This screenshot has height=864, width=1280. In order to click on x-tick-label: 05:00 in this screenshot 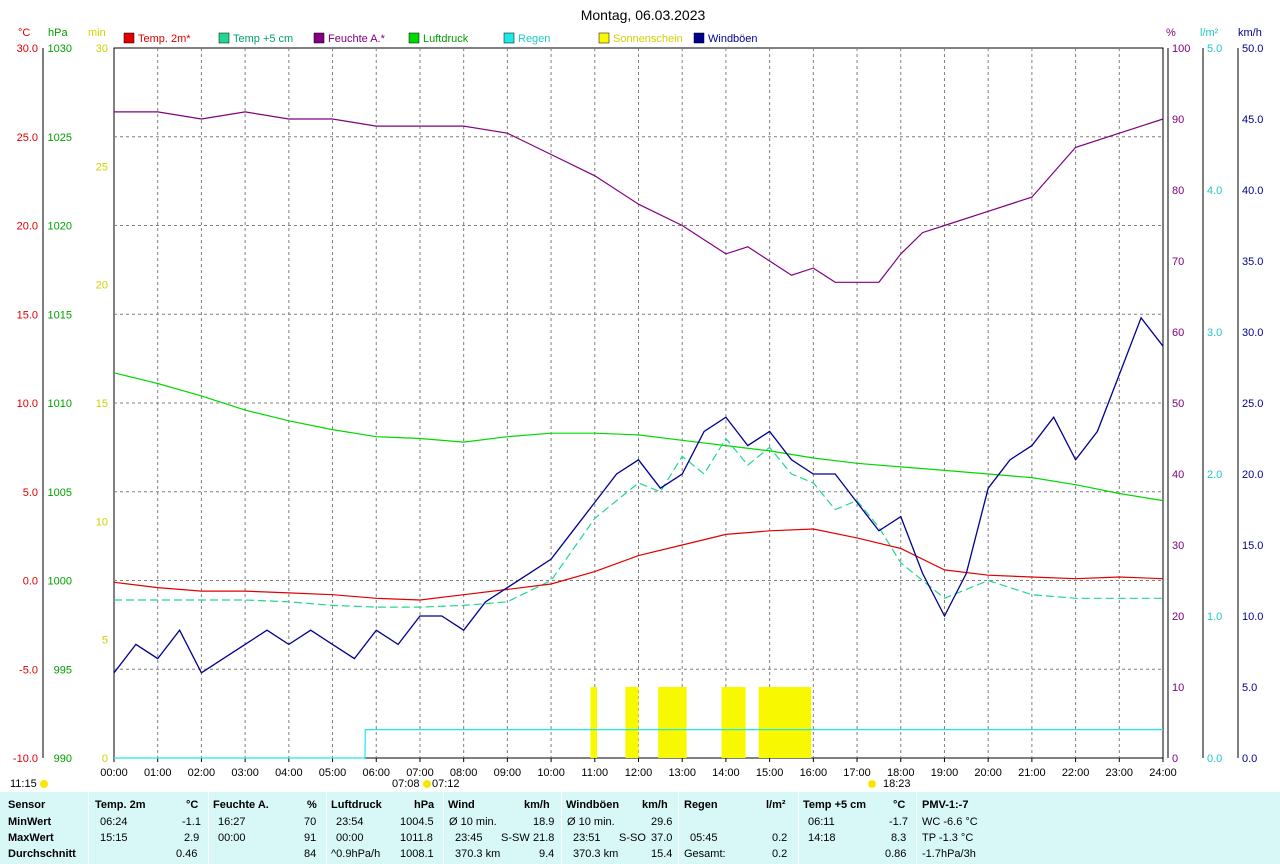, I will do `click(333, 773)`.